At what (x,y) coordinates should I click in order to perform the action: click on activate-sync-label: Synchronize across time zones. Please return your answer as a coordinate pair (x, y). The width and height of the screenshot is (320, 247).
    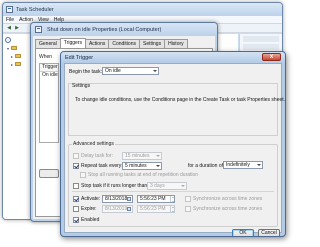
    Looking at the image, I should click on (228, 199).